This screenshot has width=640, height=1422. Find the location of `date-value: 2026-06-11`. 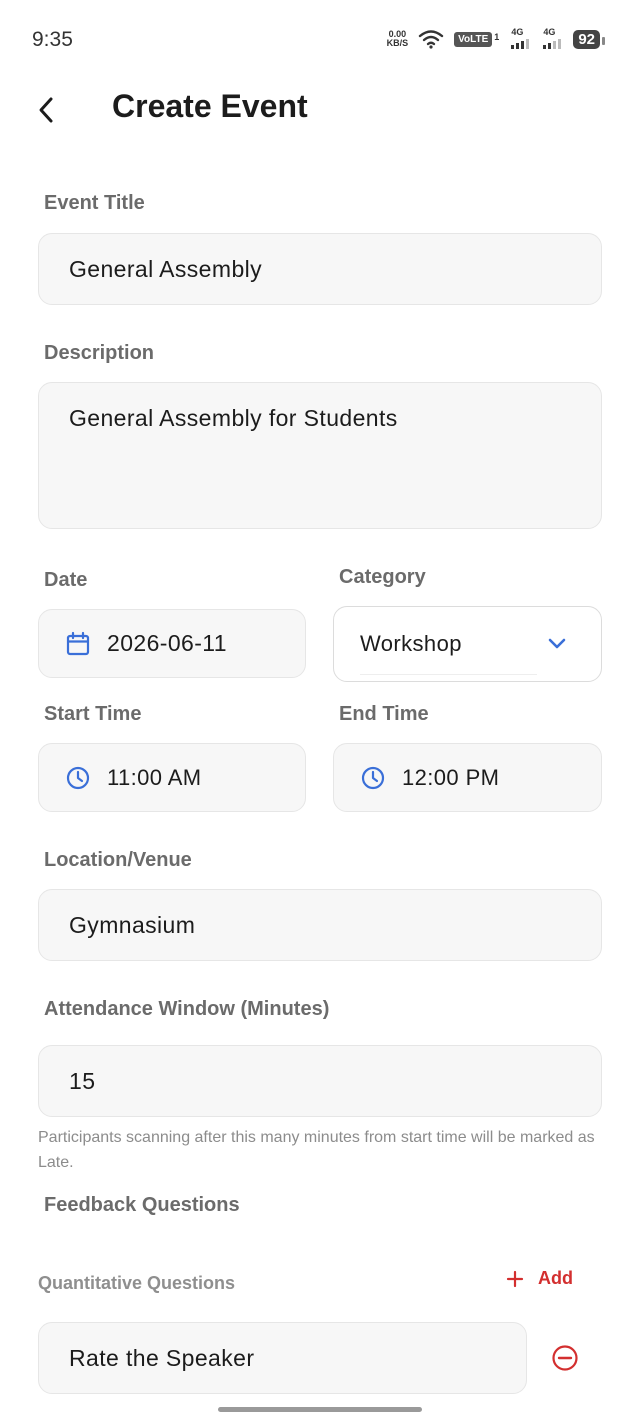

date-value: 2026-06-11 is located at coordinates (167, 643).